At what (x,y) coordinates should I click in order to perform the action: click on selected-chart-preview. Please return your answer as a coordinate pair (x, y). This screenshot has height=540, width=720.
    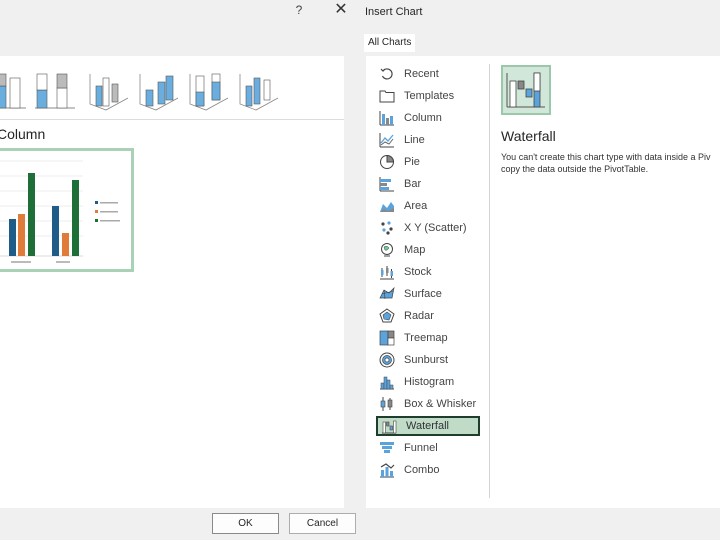
    Looking at the image, I should click on (526, 90).